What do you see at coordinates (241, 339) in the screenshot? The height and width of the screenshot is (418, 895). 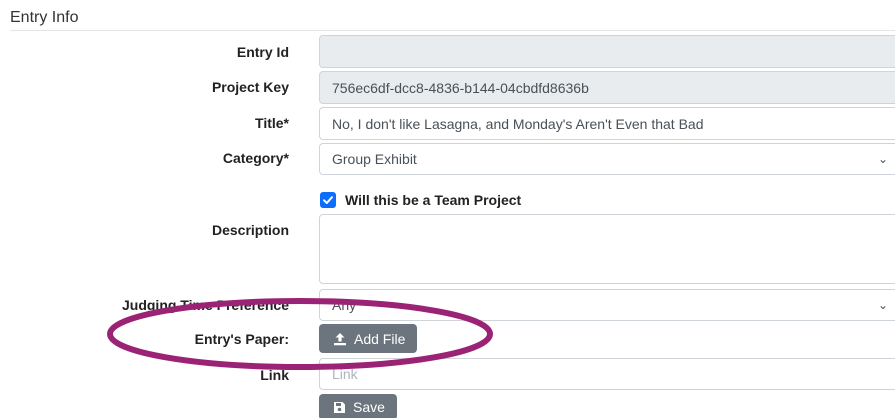 I see `entry-paper-label: Entry's Paper:` at bounding box center [241, 339].